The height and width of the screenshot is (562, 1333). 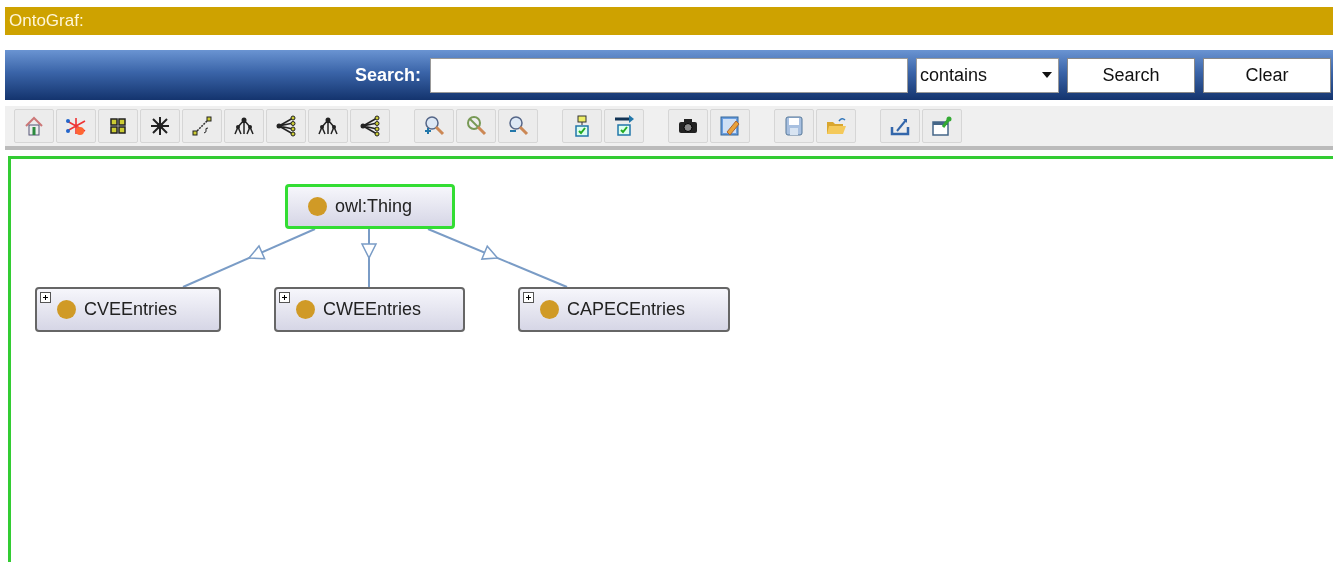 What do you see at coordinates (1267, 75) in the screenshot?
I see `clear-button: Clear` at bounding box center [1267, 75].